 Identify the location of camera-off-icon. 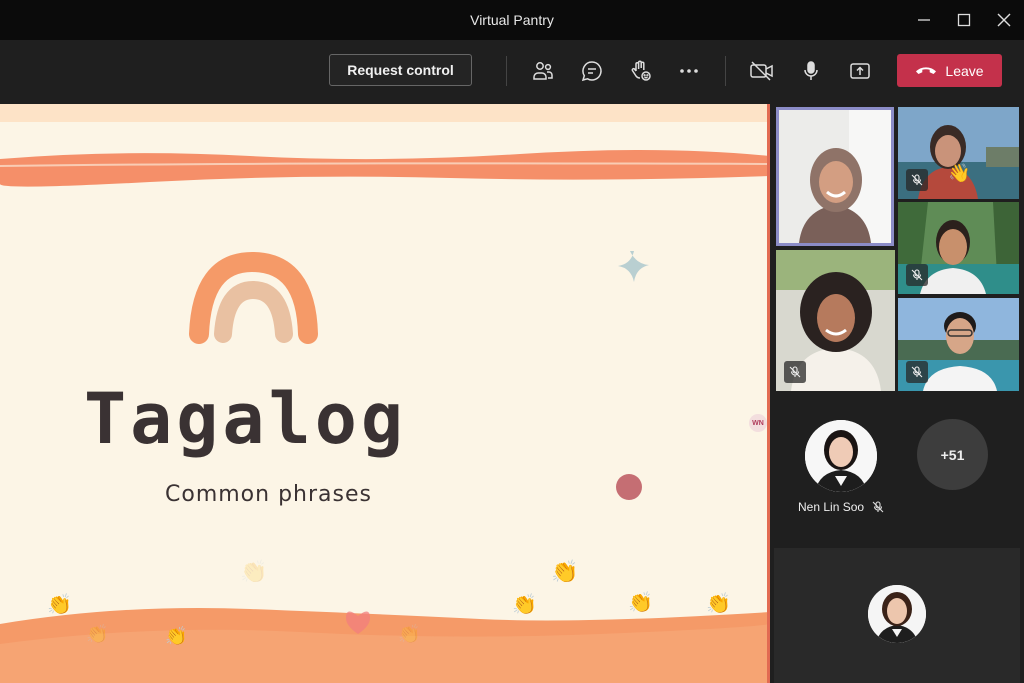
(761, 71).